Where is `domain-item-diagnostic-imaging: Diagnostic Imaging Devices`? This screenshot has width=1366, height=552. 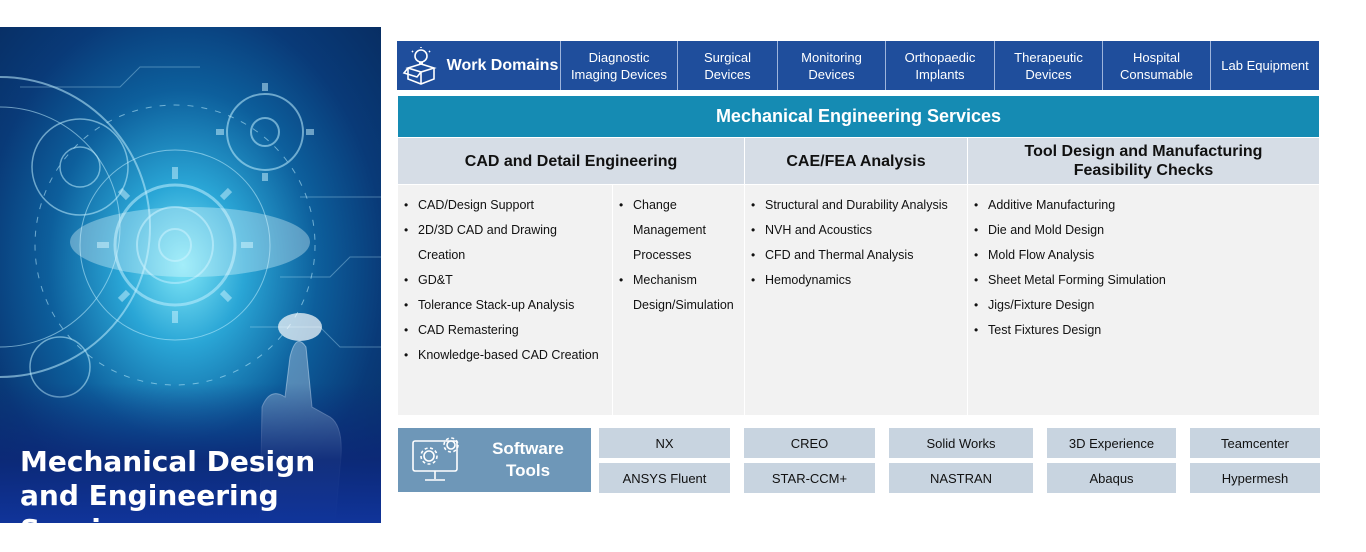
domain-item-diagnostic-imaging: Diagnostic Imaging Devices is located at coordinates (618, 65).